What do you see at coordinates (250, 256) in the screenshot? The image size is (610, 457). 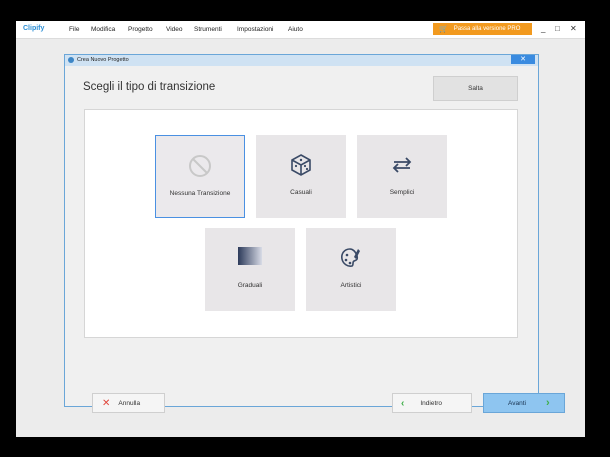 I see `gradient-icon` at bounding box center [250, 256].